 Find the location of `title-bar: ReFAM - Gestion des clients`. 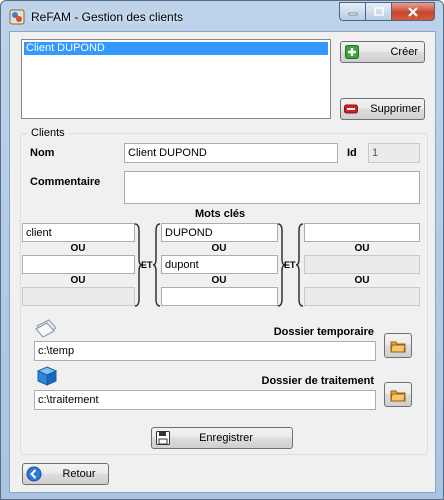

title-bar: ReFAM - Gestion des clients is located at coordinates (222, 16).